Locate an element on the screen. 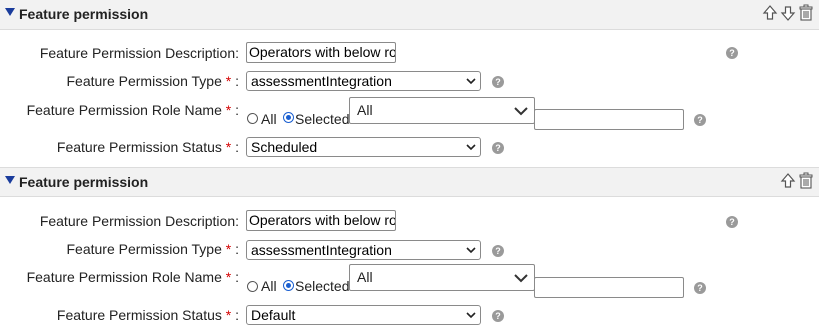 The width and height of the screenshot is (819, 334). move-down-icon is located at coordinates (788, 13).